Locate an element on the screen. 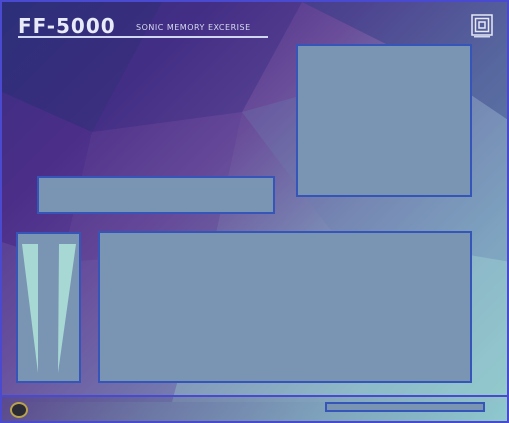  app-logo: FF-5000 is located at coordinates (67, 26).